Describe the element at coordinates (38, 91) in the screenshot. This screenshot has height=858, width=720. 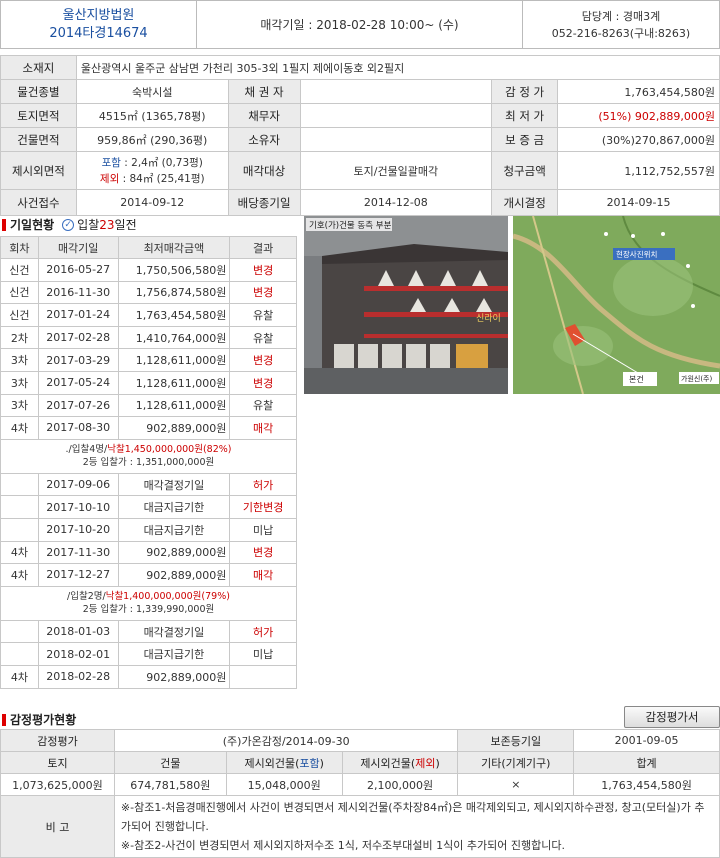
I see `type-label: 물건종별` at that location.